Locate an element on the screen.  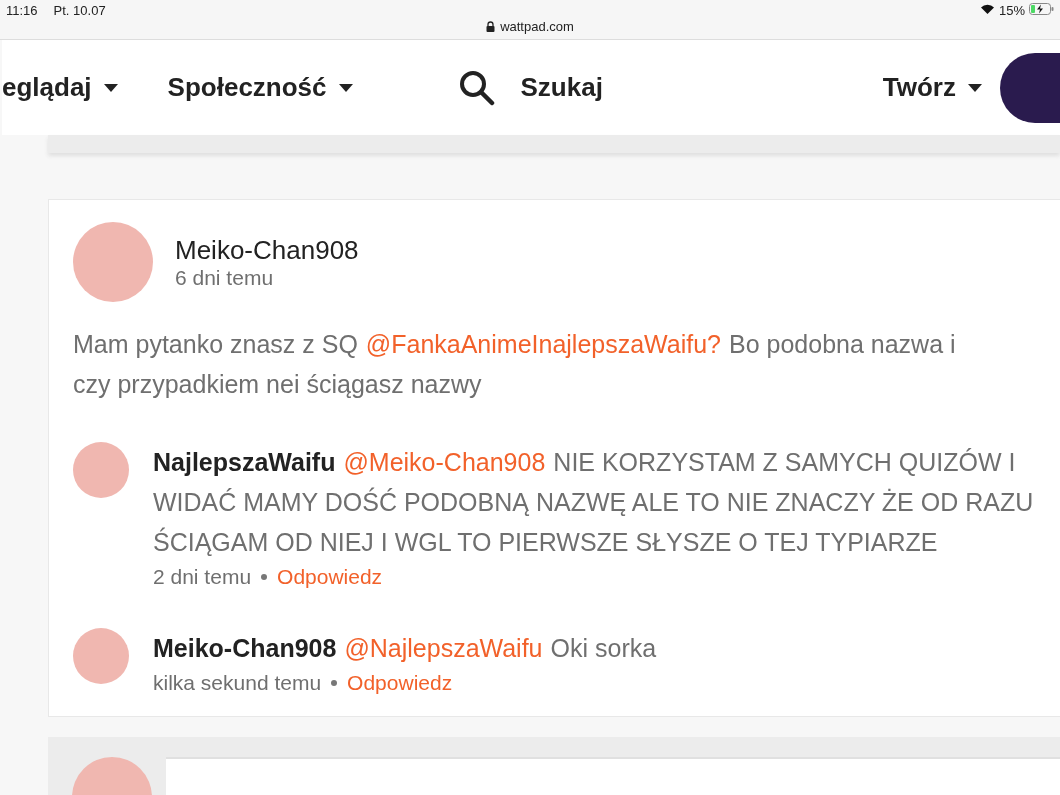
status-time: 11:16 is located at coordinates (22, 11).